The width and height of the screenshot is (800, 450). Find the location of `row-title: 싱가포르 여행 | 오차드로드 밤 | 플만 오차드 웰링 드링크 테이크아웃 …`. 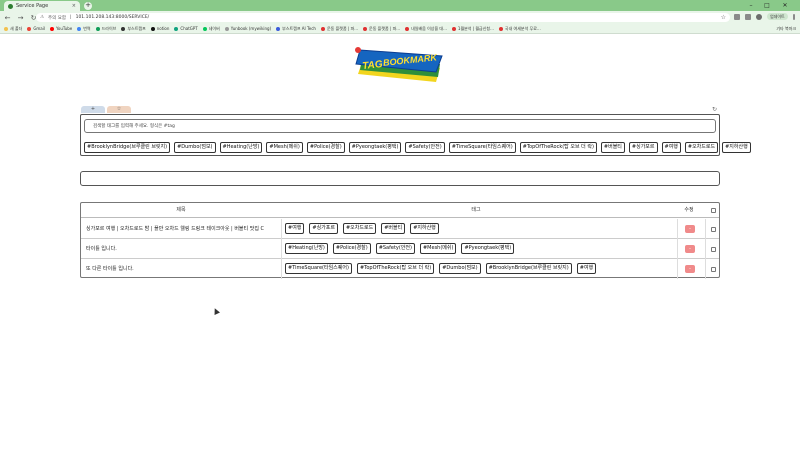

row-title: 싱가포르 여행 | 오차드로드 밤 | 플만 오차드 웰링 드링크 테이크아웃 … is located at coordinates (175, 229).